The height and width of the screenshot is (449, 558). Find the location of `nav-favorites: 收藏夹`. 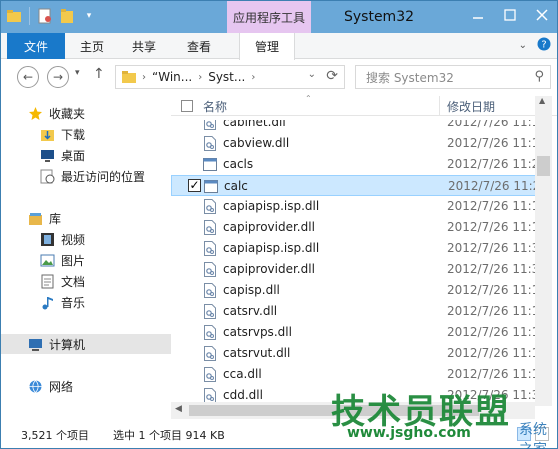

nav-favorites: 收藏夹 is located at coordinates (56, 113).